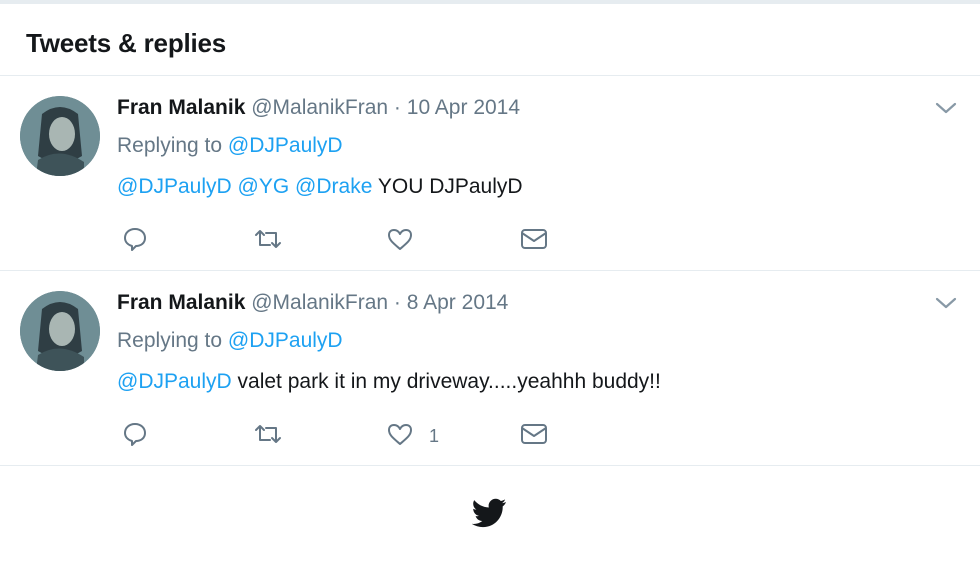  I want to click on tweet-text: @DJPaulyD @YG @Drake YOU DJPaulyD, so click(320, 187).